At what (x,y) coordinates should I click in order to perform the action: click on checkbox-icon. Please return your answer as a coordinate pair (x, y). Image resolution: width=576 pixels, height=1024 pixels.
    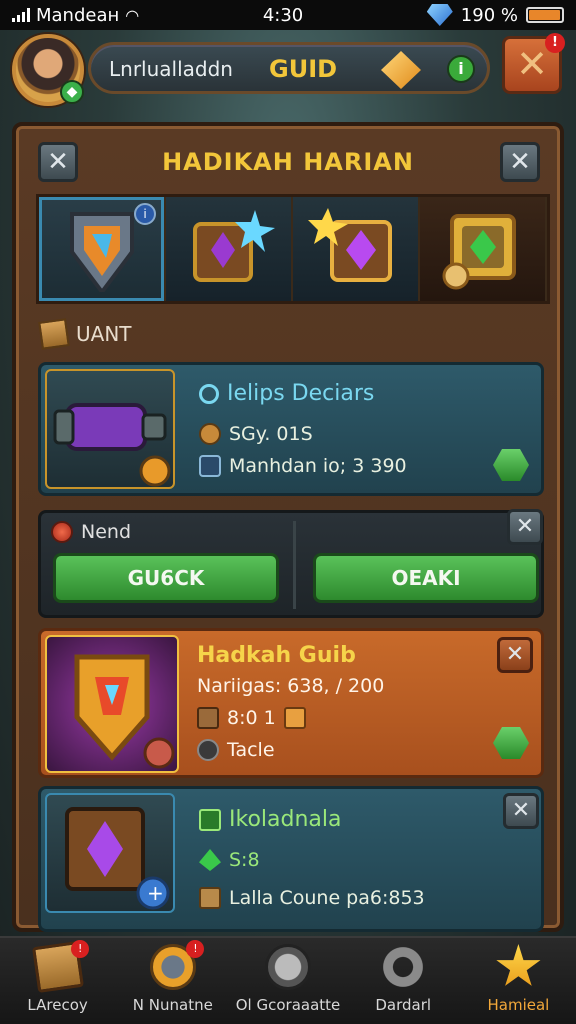
    Looking at the image, I should click on (210, 819).